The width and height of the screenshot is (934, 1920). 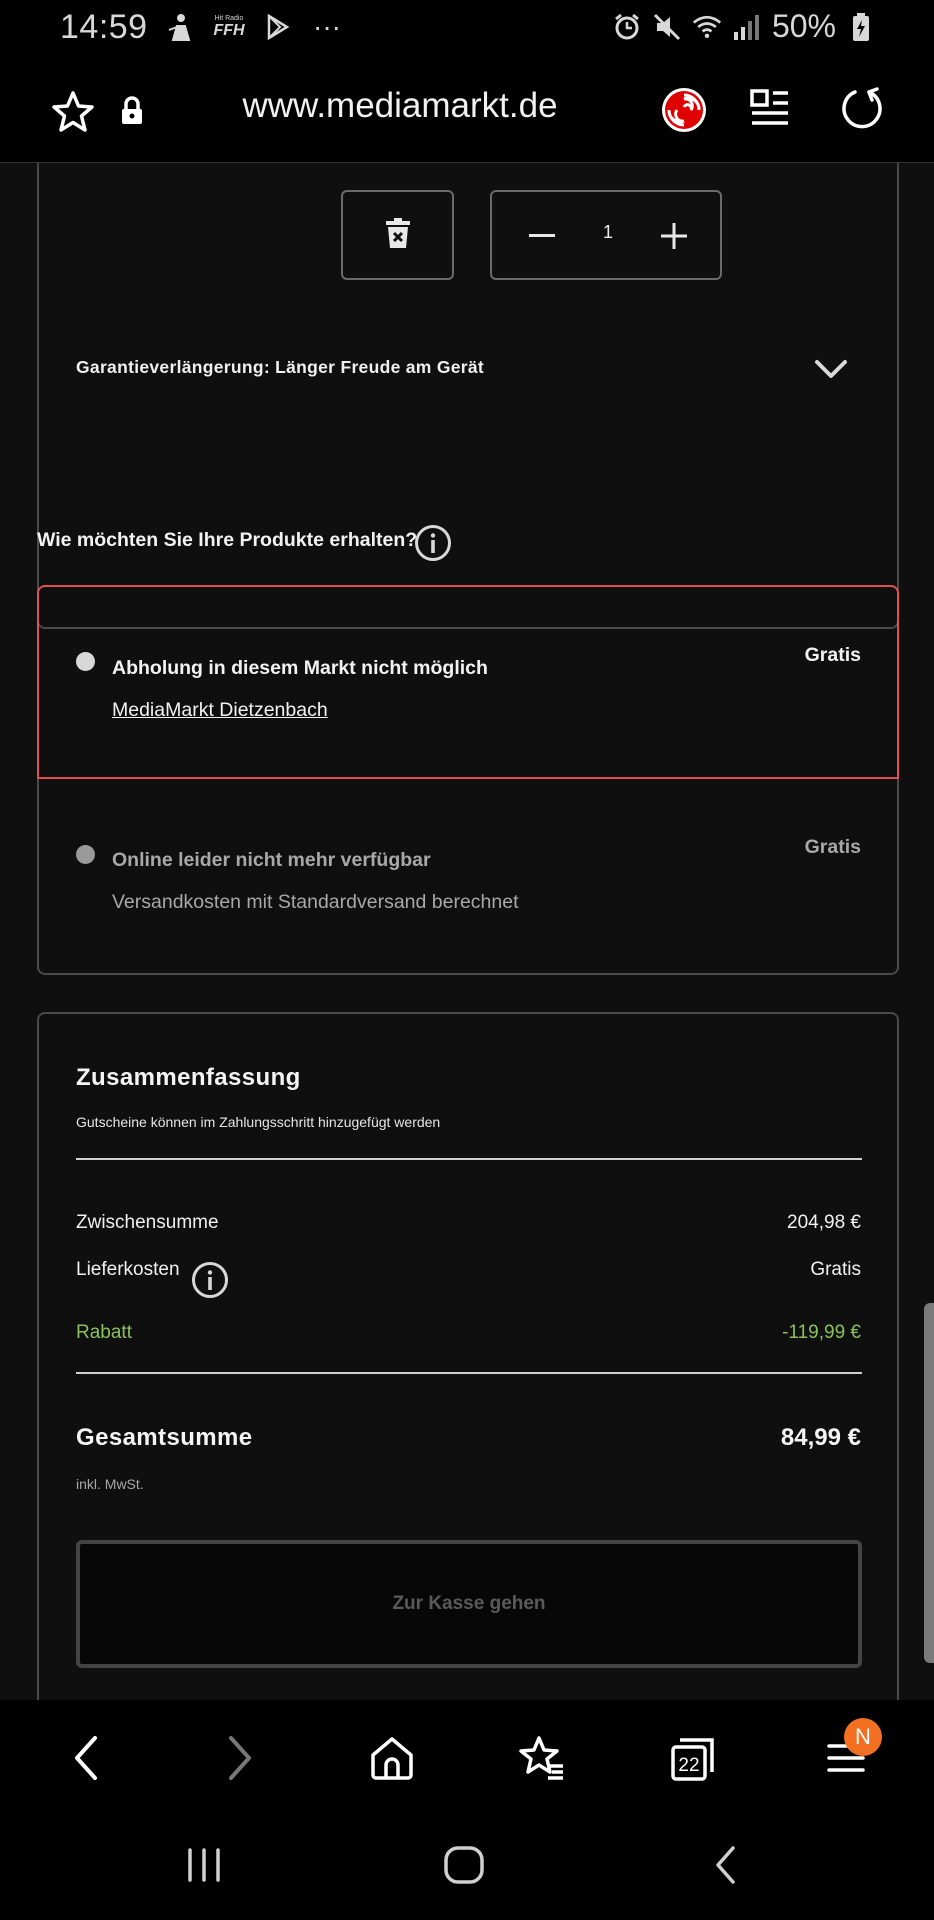 What do you see at coordinates (278, 27) in the screenshot?
I see `play-store-icon` at bounding box center [278, 27].